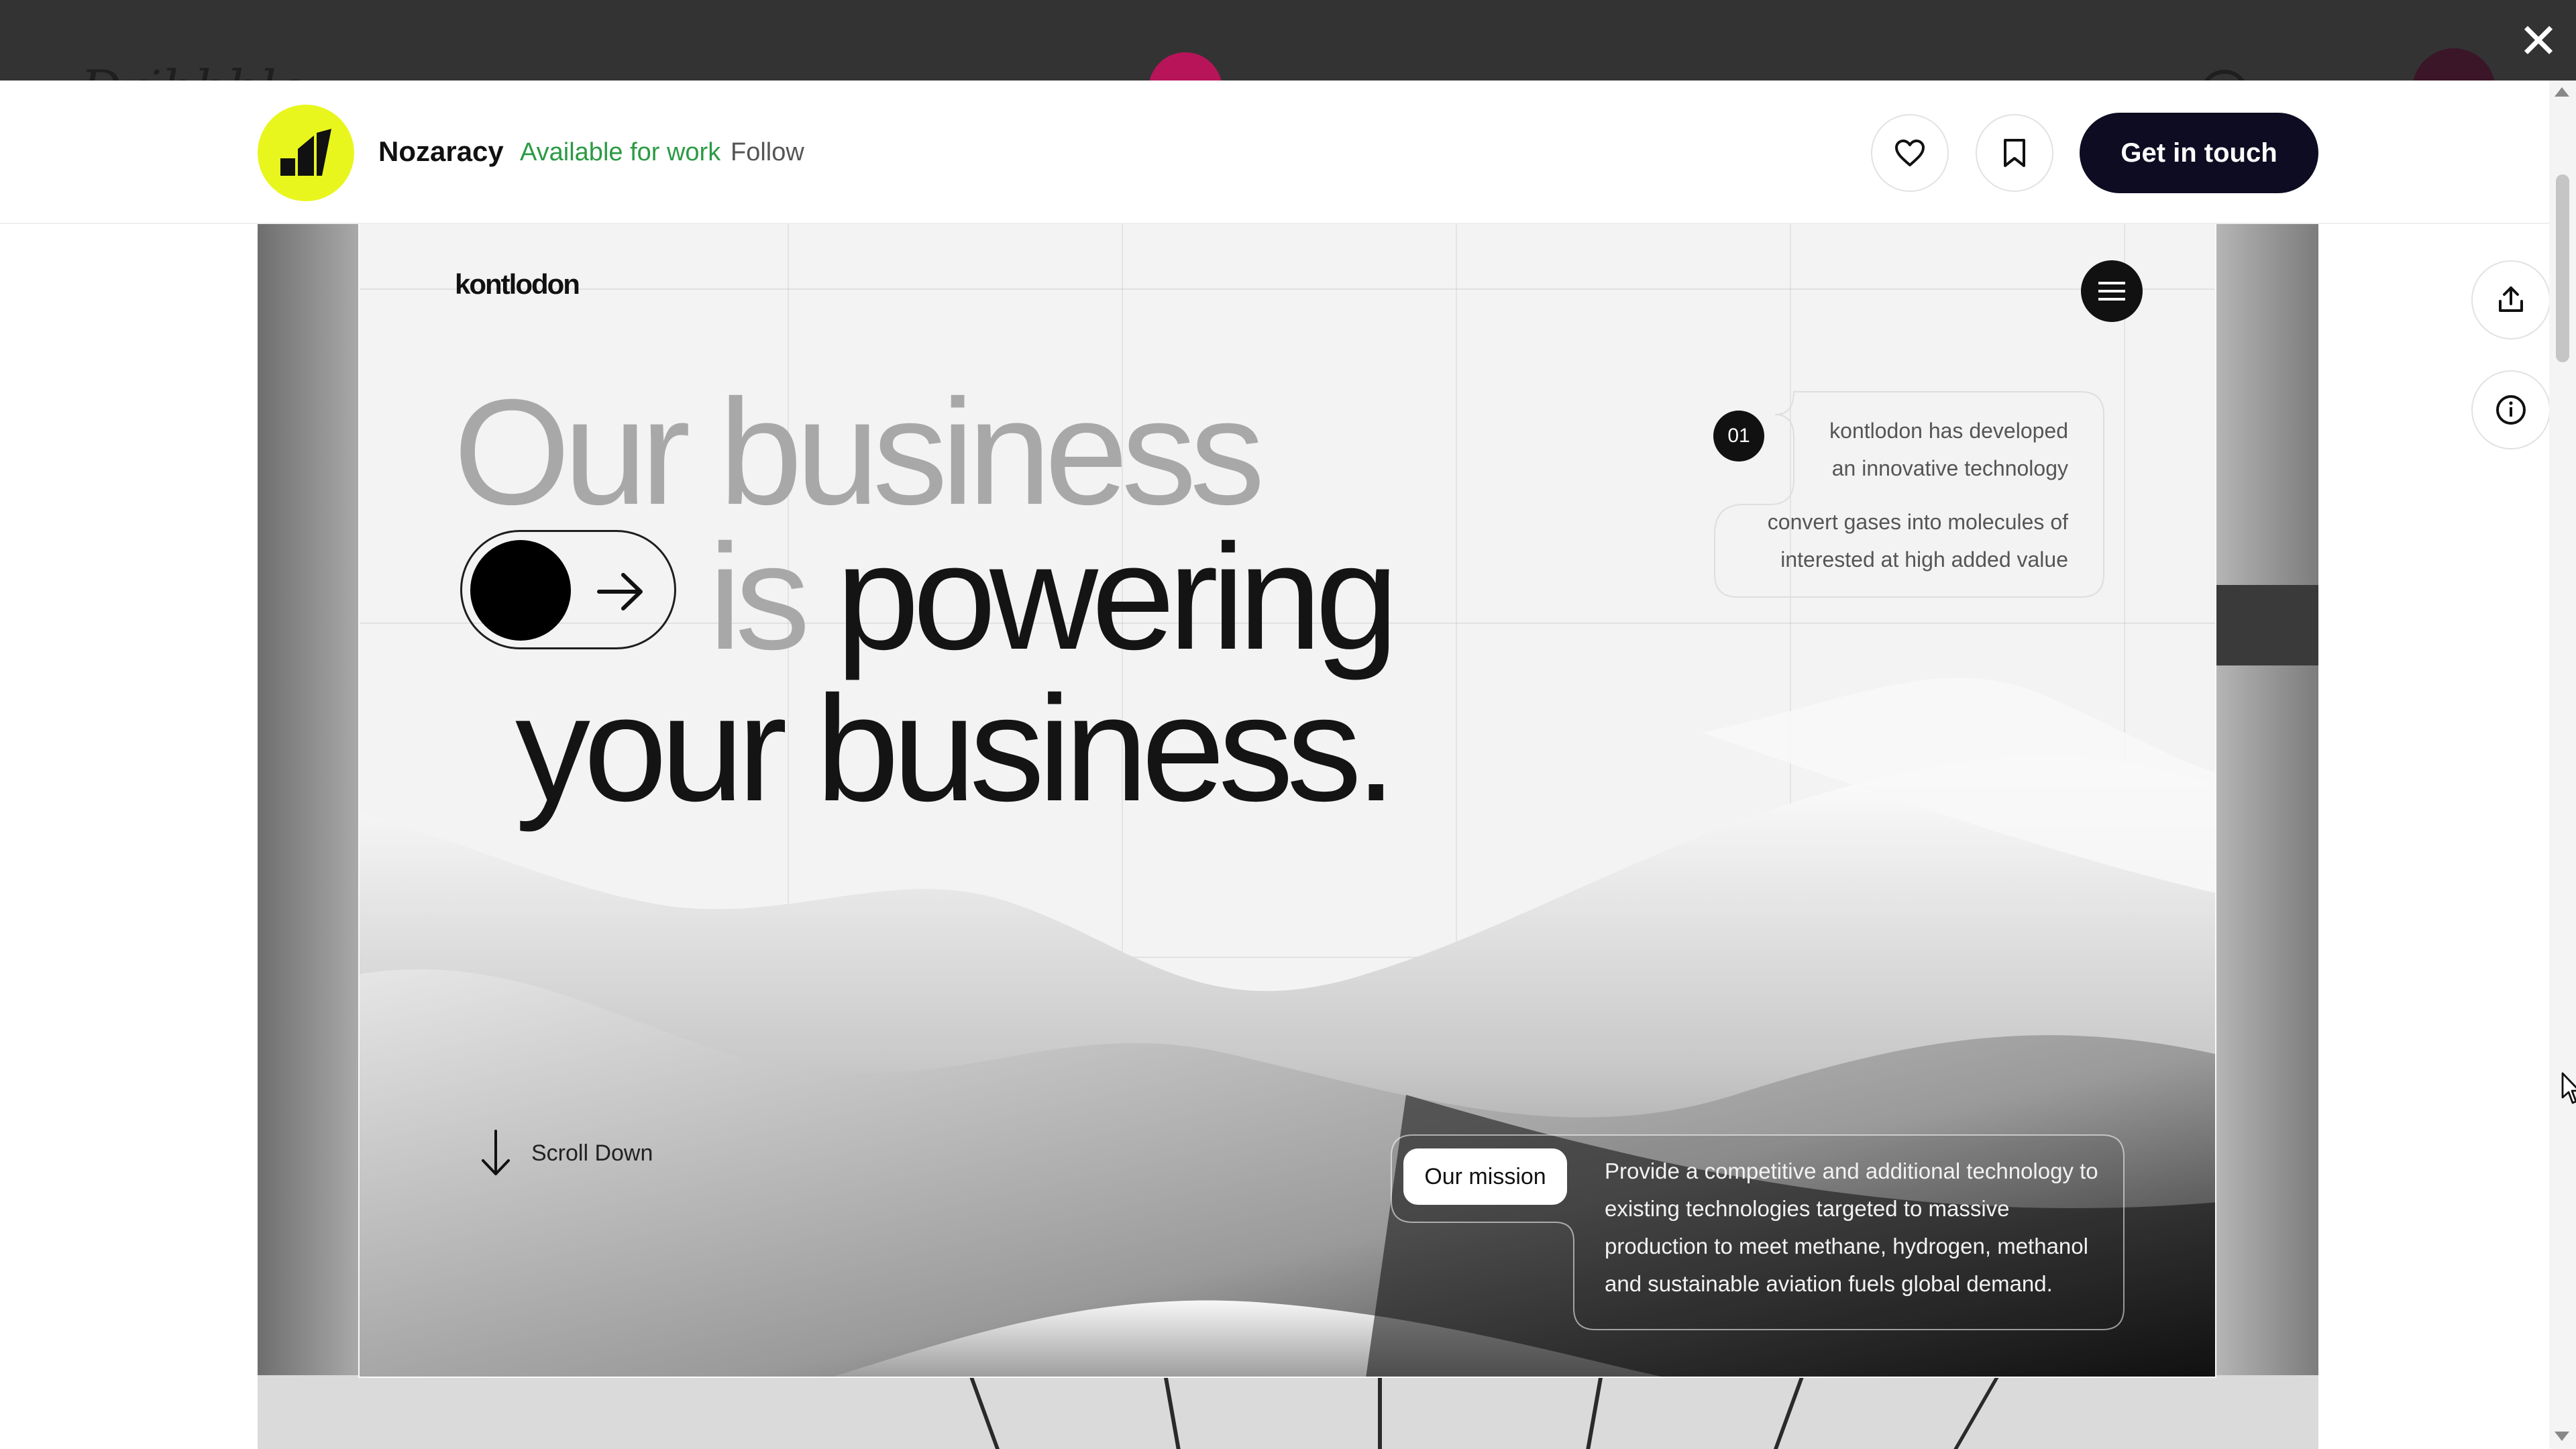 This screenshot has height=1449, width=2576. What do you see at coordinates (2267, 836) in the screenshot?
I see `room-pillar-right` at bounding box center [2267, 836].